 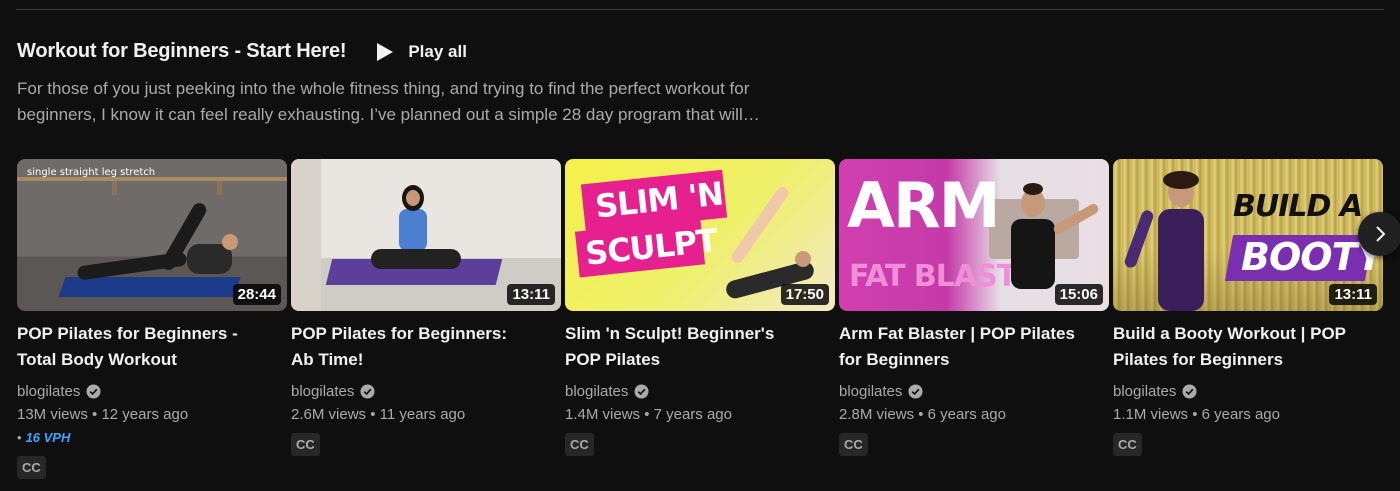 What do you see at coordinates (103, 414) in the screenshot?
I see `video-meta: 13M views • 12 years ago` at bounding box center [103, 414].